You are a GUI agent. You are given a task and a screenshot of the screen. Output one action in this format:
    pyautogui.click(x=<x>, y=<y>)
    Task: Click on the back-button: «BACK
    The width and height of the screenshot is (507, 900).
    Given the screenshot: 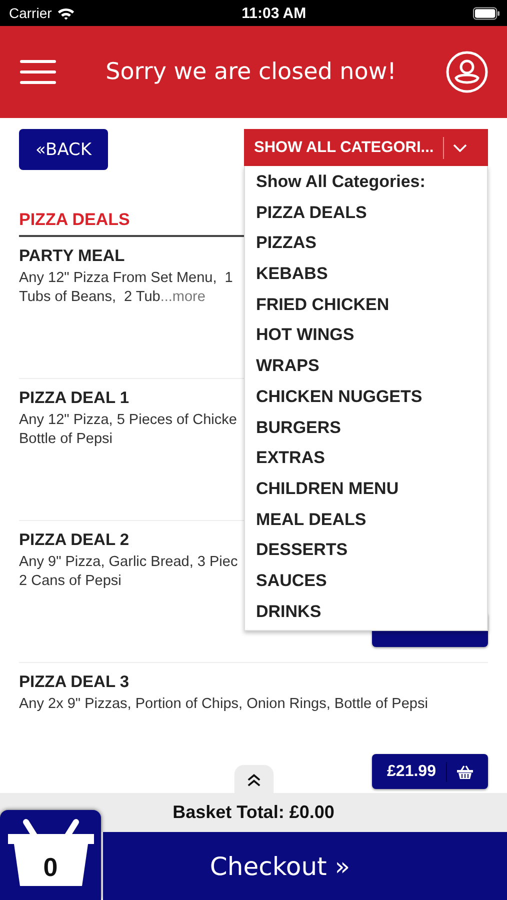 What is the action you would take?
    pyautogui.click(x=63, y=149)
    